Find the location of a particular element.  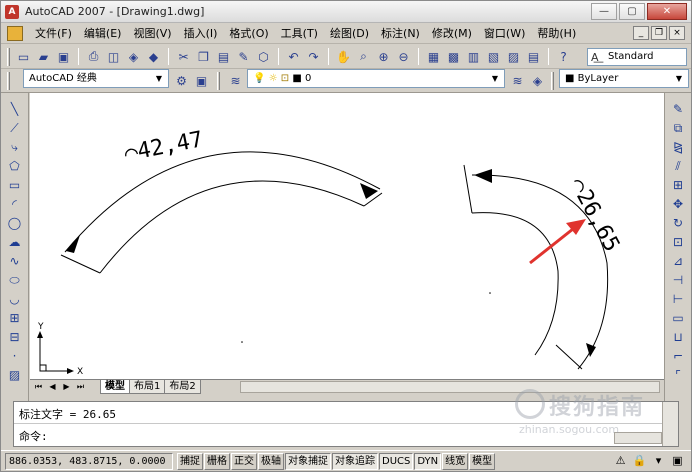

fillet-icon: ⌜ is located at coordinates (678, 375).